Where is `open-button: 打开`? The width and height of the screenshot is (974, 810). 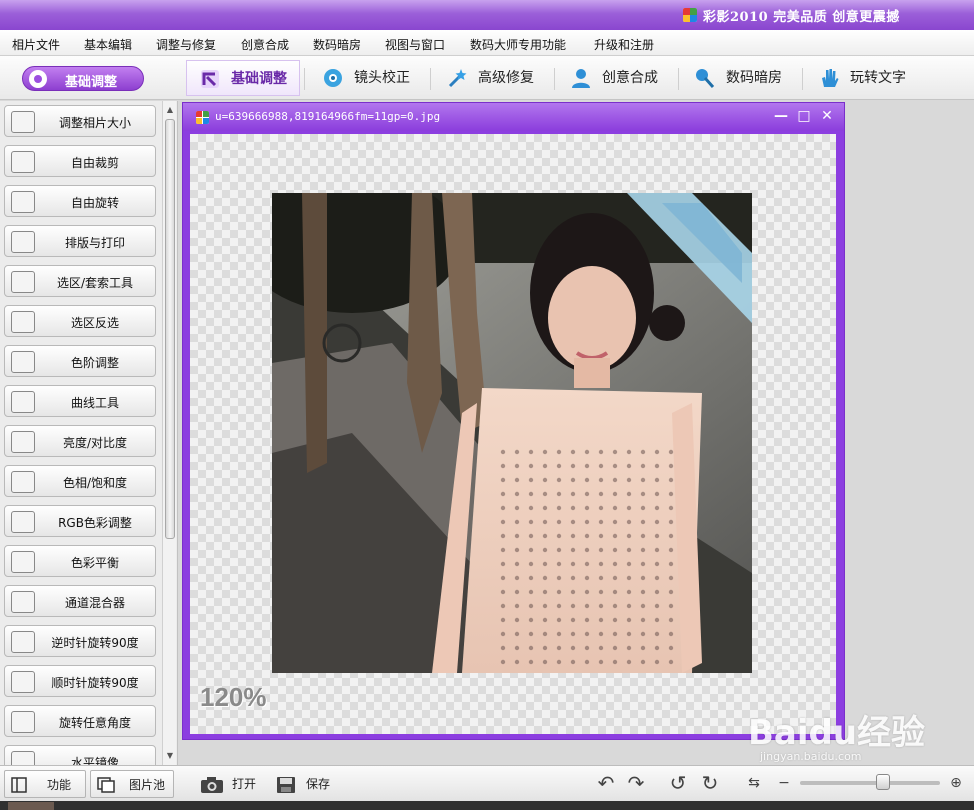 open-button: 打开 is located at coordinates (233, 784).